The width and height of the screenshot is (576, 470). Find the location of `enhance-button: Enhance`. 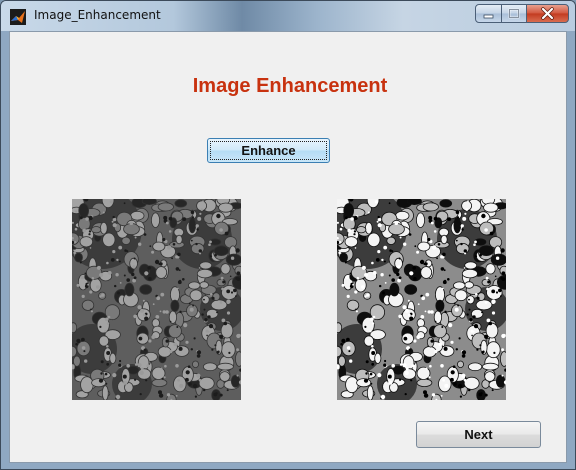

enhance-button: Enhance is located at coordinates (268, 150).